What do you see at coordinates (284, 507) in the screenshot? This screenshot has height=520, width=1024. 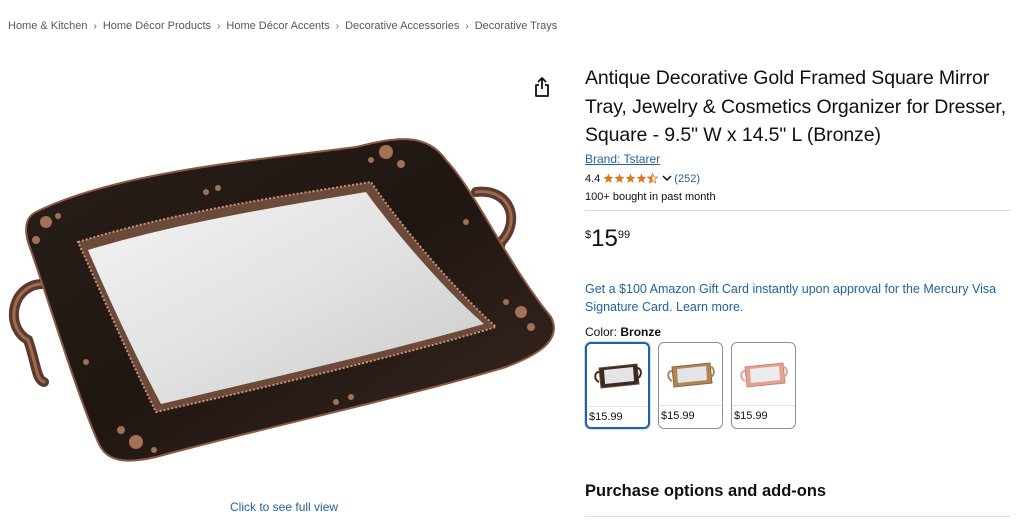 I see `see-full-view-link: Click to see full view` at bounding box center [284, 507].